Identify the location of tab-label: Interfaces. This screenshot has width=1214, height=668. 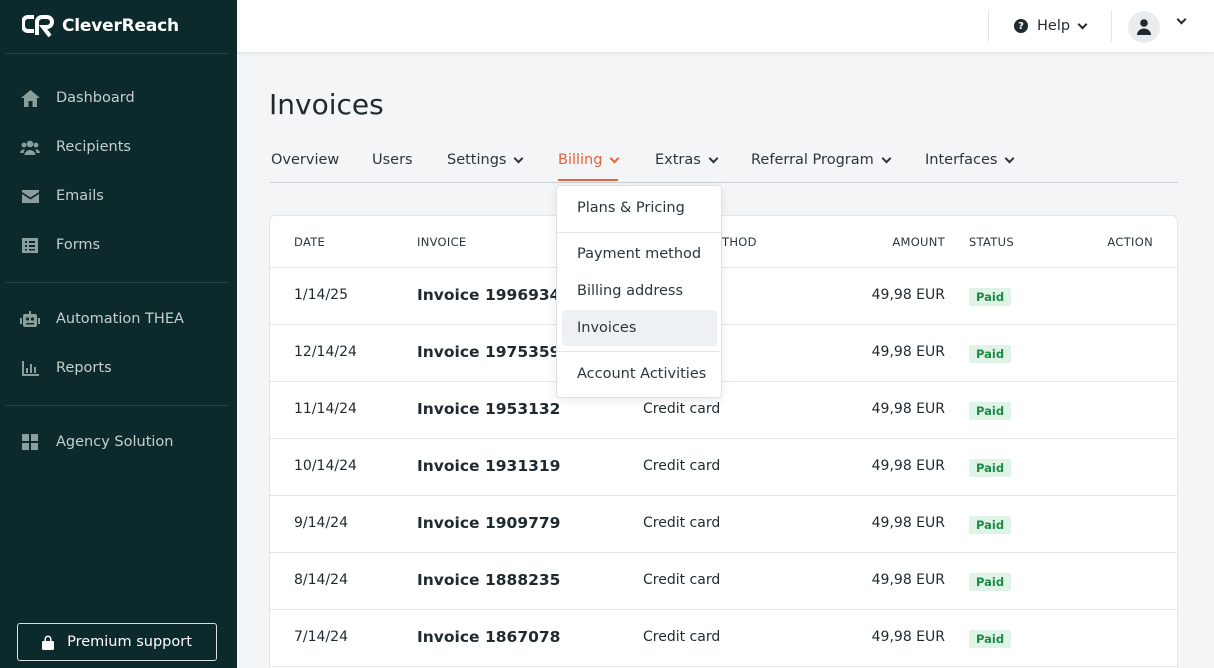
(961, 160).